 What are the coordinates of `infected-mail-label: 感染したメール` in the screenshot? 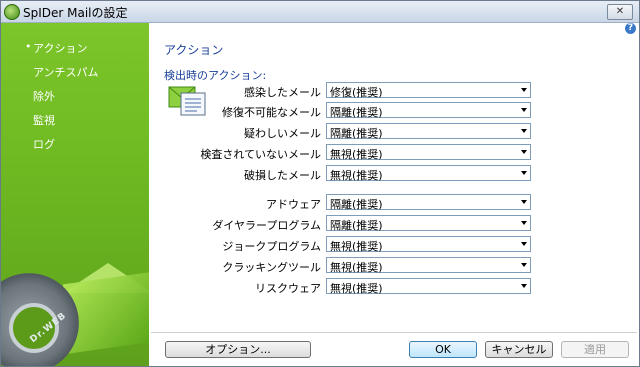 It's located at (282, 92).